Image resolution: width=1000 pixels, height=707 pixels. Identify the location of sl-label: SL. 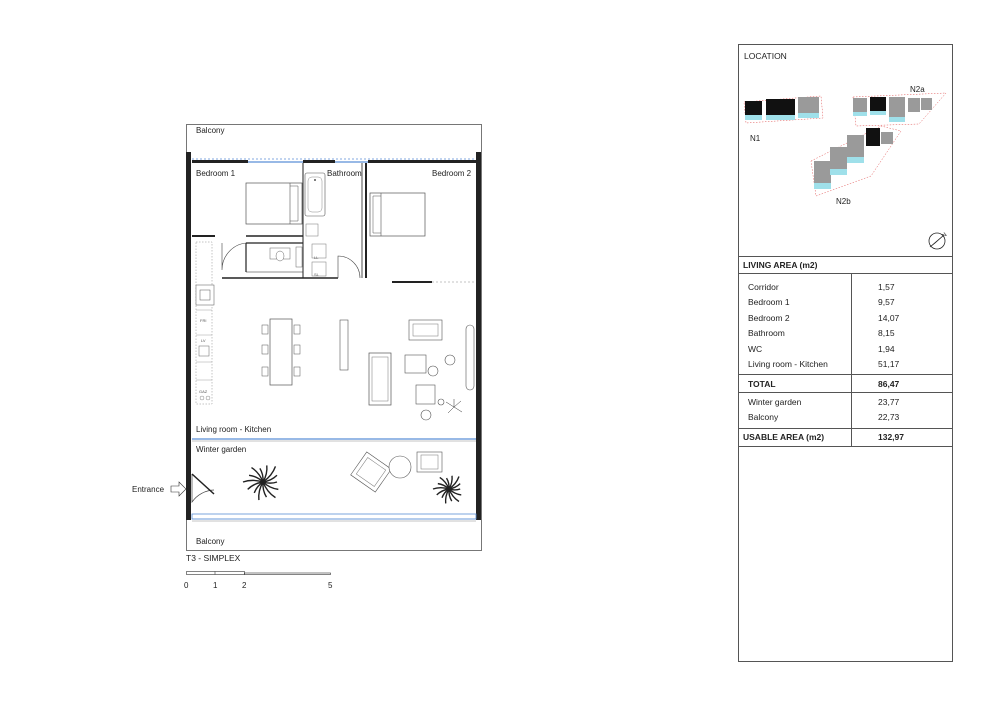
(317, 274).